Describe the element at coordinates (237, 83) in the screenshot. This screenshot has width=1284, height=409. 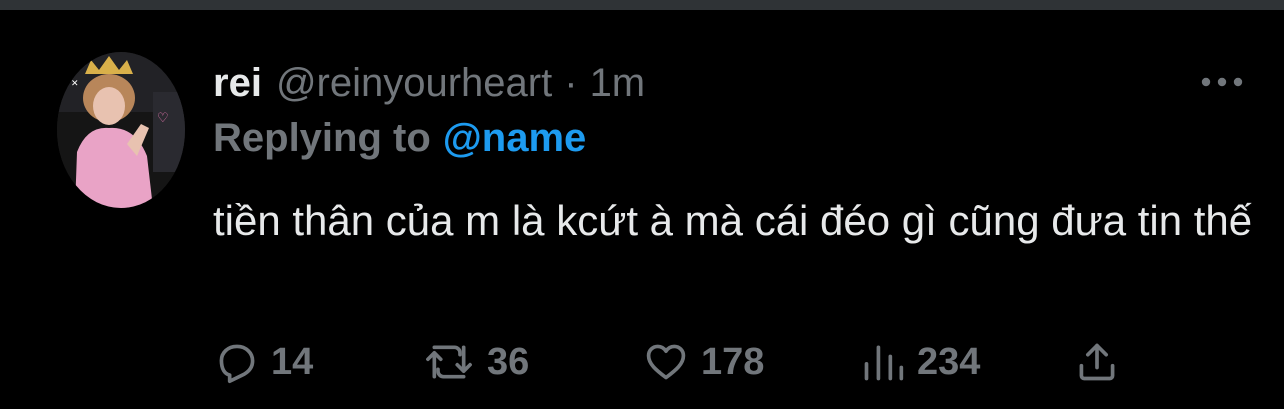
I see `display-name: rei` at that location.